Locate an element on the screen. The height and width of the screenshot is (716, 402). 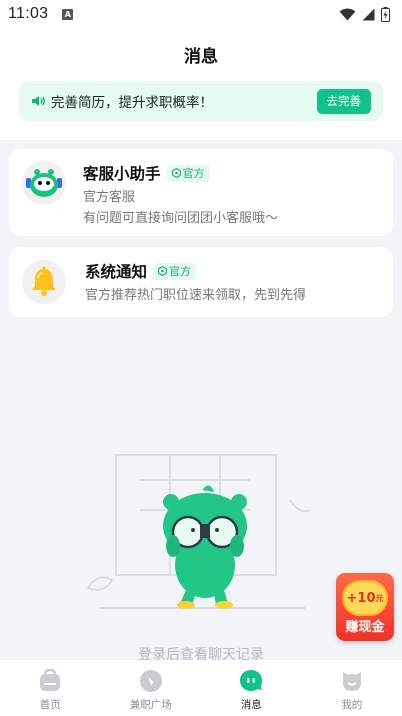
conversation-subtitle: 官方客服 is located at coordinates (109, 197).